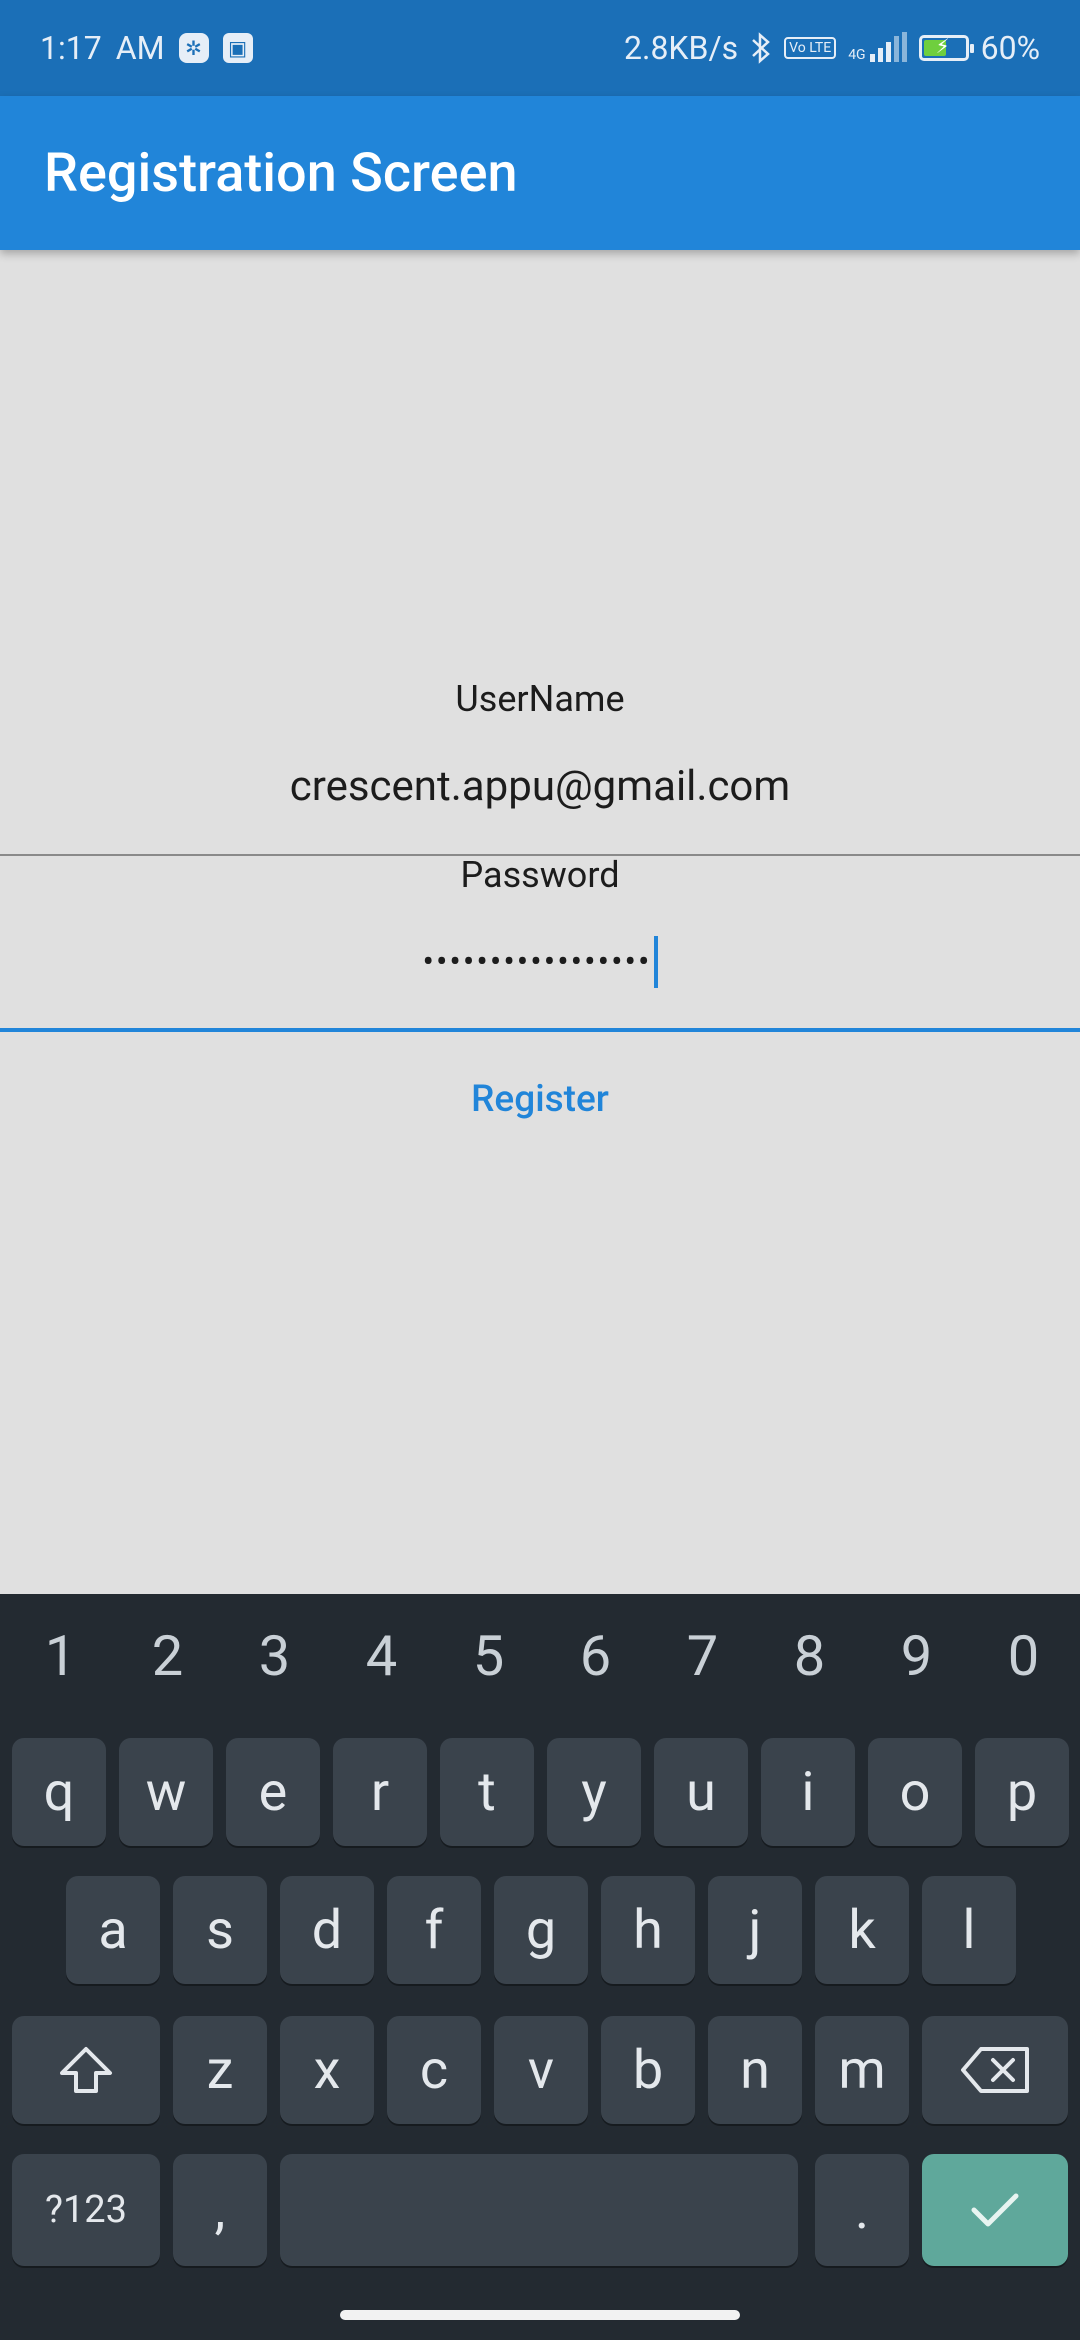 The height and width of the screenshot is (2340, 1080). Describe the element at coordinates (540, 786) in the screenshot. I see `username-field: crescent.appu@gmail.com` at that location.